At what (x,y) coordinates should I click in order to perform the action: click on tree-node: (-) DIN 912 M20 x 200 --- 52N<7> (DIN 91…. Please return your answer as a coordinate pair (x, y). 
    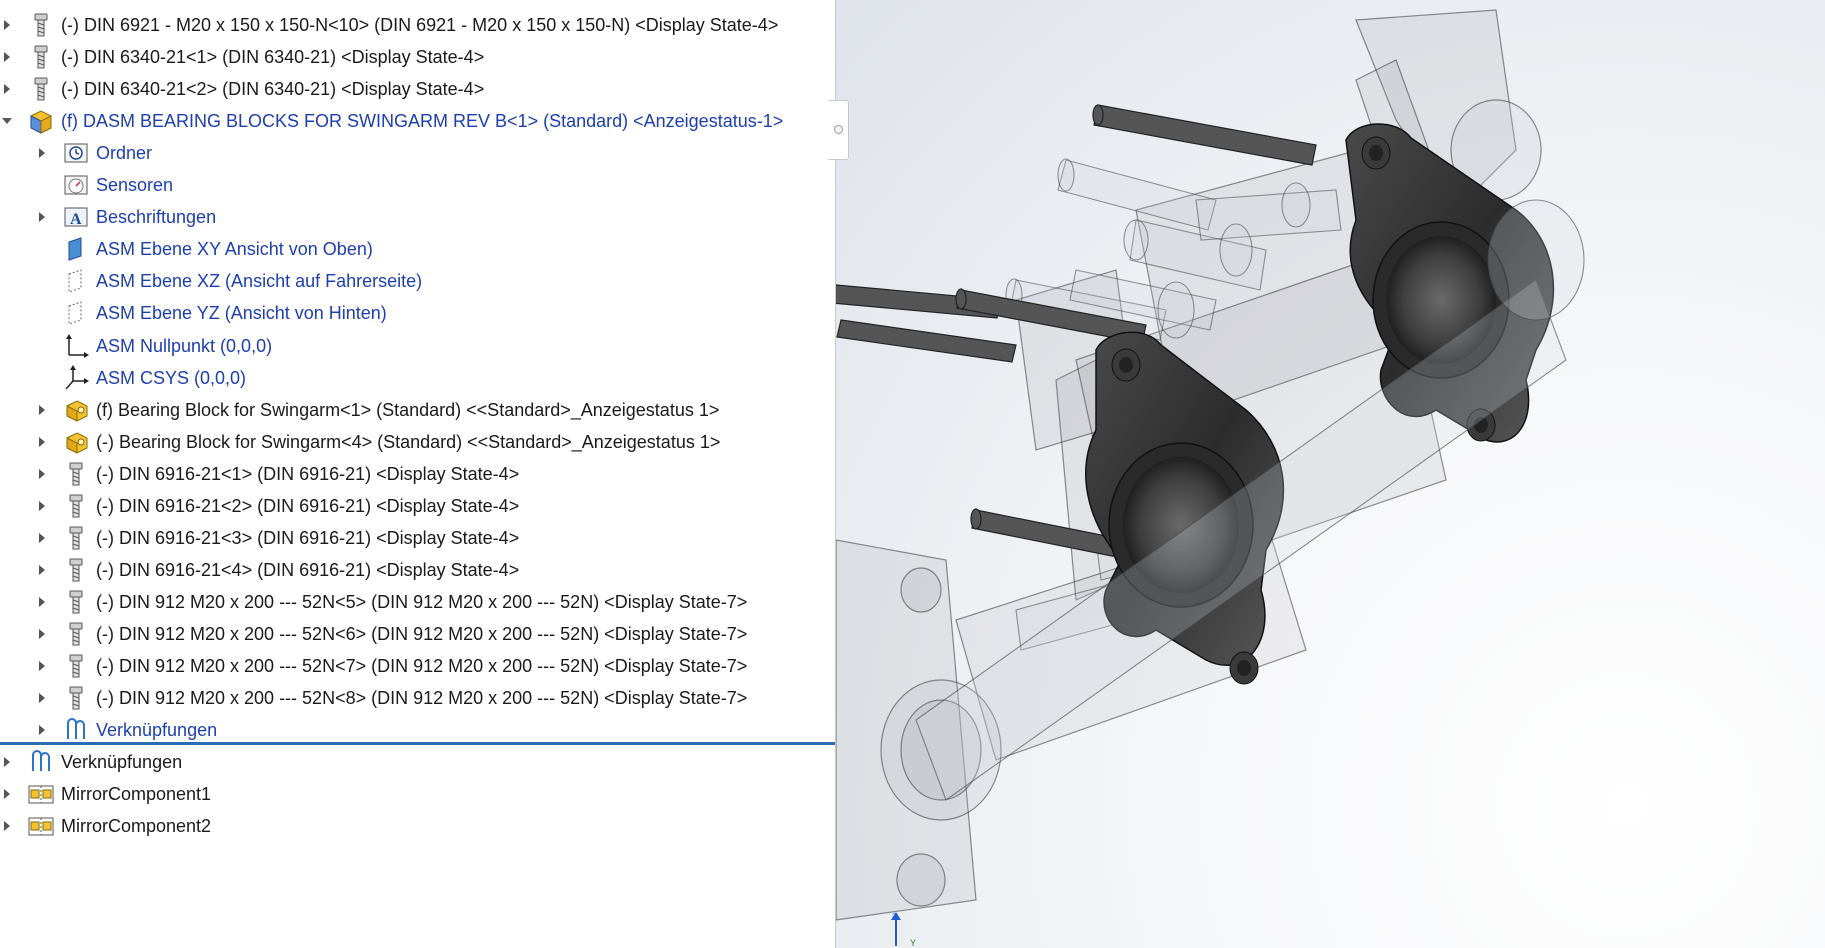
    Looking at the image, I should click on (417, 666).